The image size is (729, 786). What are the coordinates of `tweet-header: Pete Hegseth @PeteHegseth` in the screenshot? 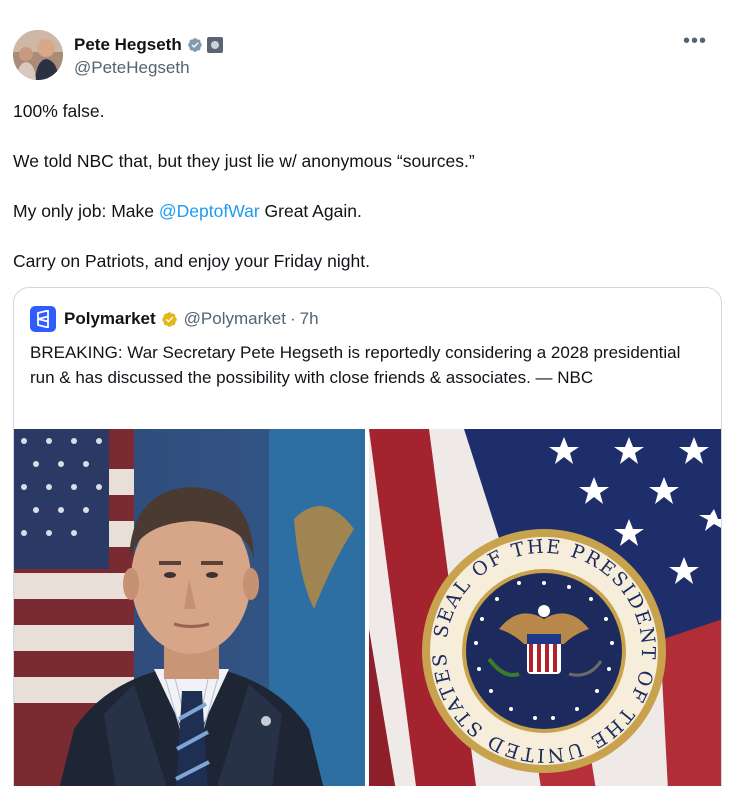 It's located at (118, 55).